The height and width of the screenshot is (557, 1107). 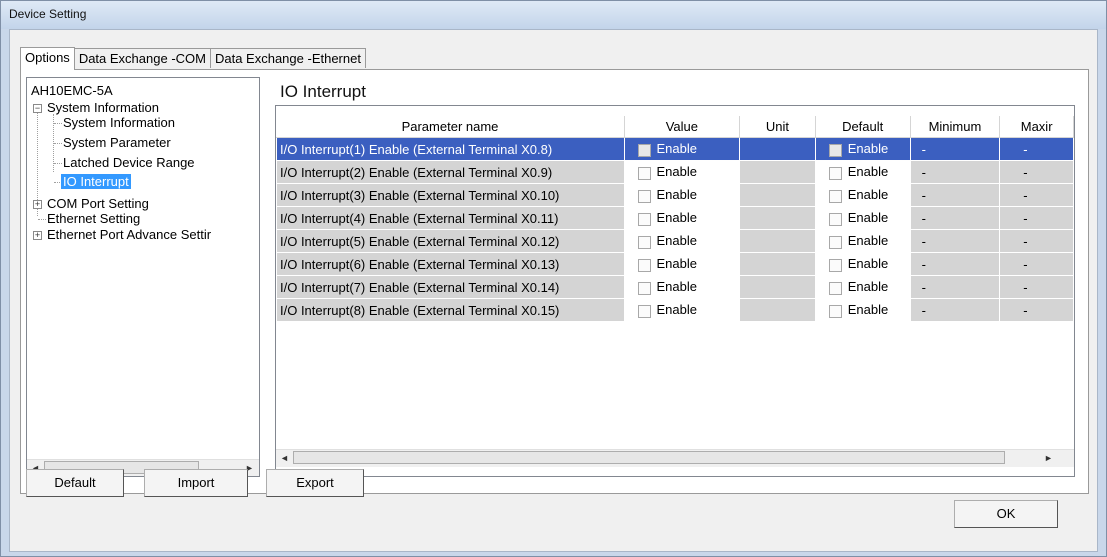 I want to click on title-bar: Device Setting, so click(x=553, y=15).